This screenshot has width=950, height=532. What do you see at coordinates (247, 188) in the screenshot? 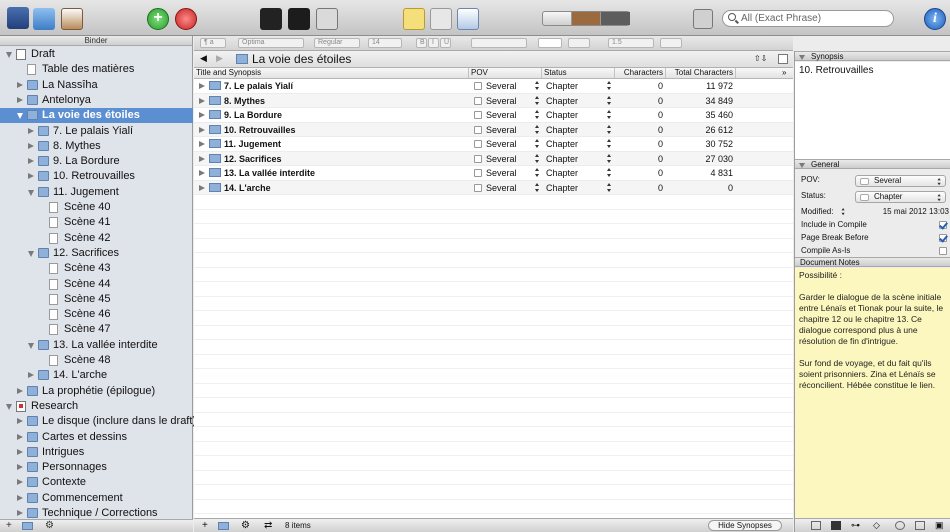
I see `row-title: 14. L'arche` at bounding box center [247, 188].